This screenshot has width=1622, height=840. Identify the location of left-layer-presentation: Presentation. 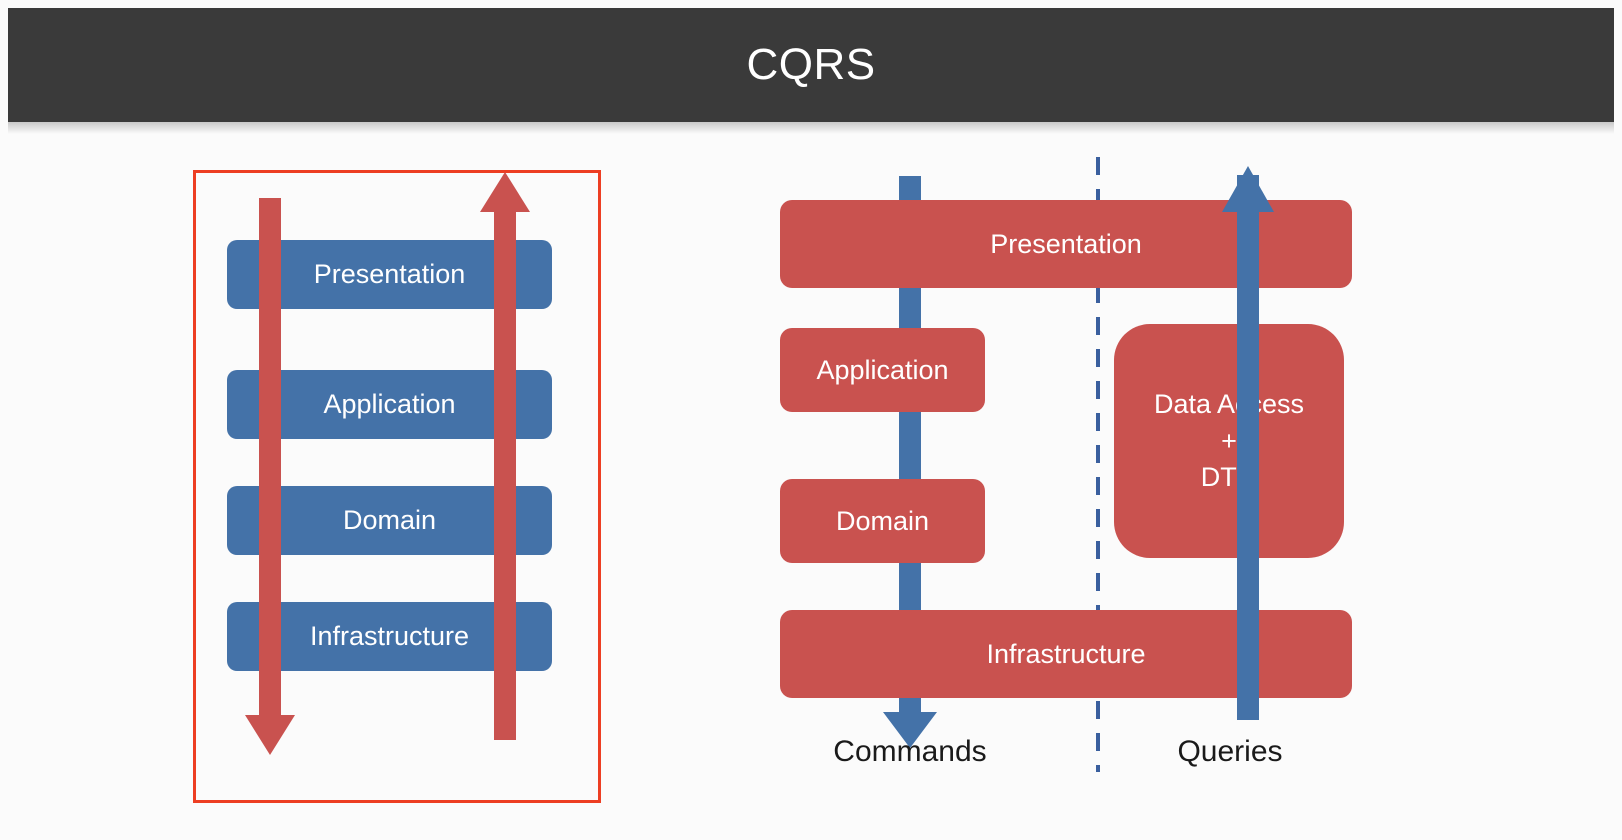
(389, 274).